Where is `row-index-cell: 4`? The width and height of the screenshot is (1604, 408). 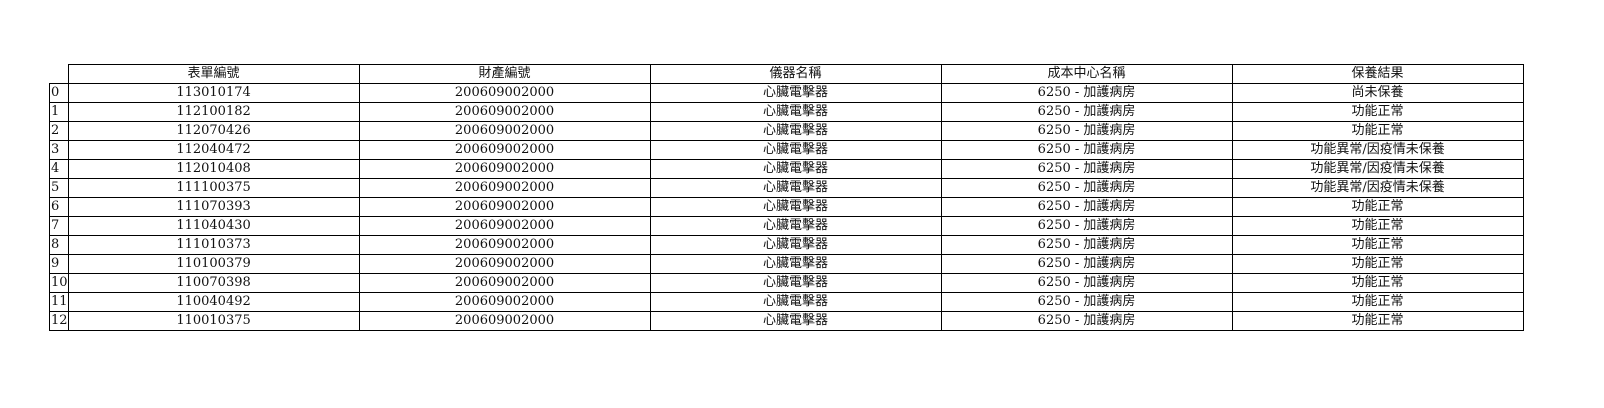
row-index-cell: 4 is located at coordinates (59, 169).